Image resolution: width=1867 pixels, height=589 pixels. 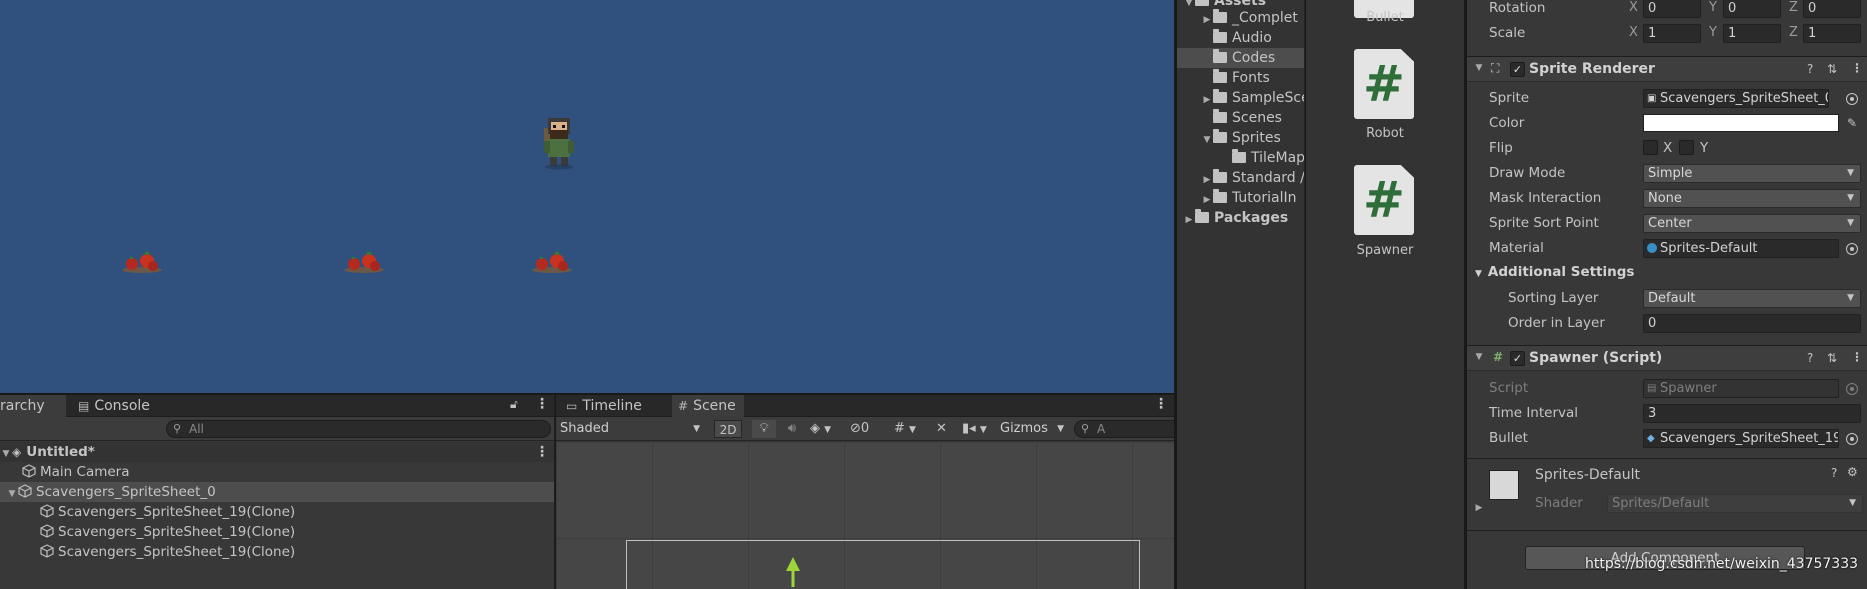 What do you see at coordinates (1385, 17) in the screenshot?
I see `asset-label: Bullet` at bounding box center [1385, 17].